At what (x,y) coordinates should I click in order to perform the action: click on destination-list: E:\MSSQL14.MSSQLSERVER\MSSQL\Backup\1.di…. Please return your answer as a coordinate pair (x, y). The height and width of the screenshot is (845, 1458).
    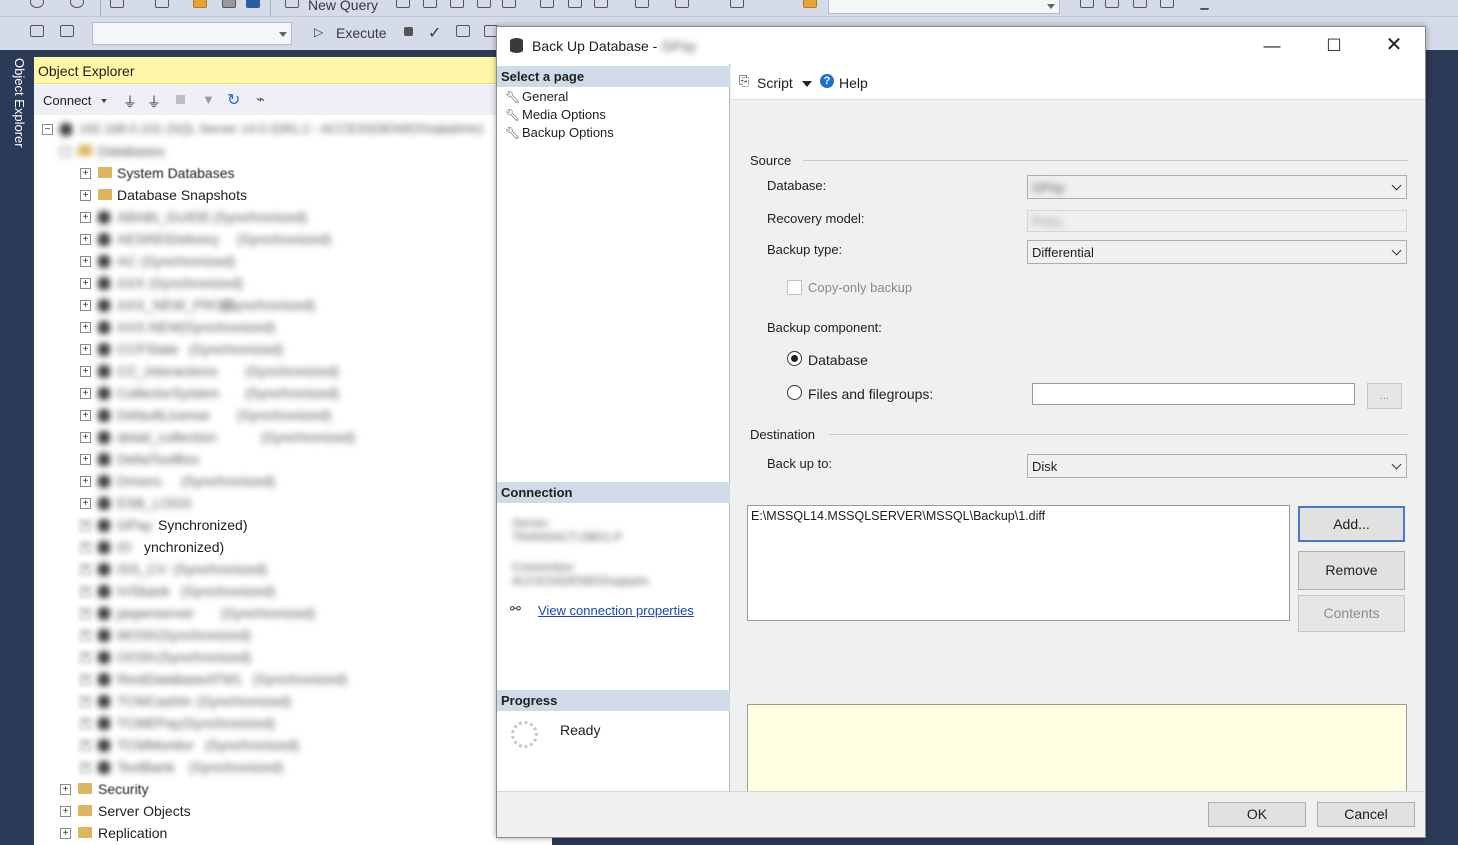
    Looking at the image, I should click on (1018, 563).